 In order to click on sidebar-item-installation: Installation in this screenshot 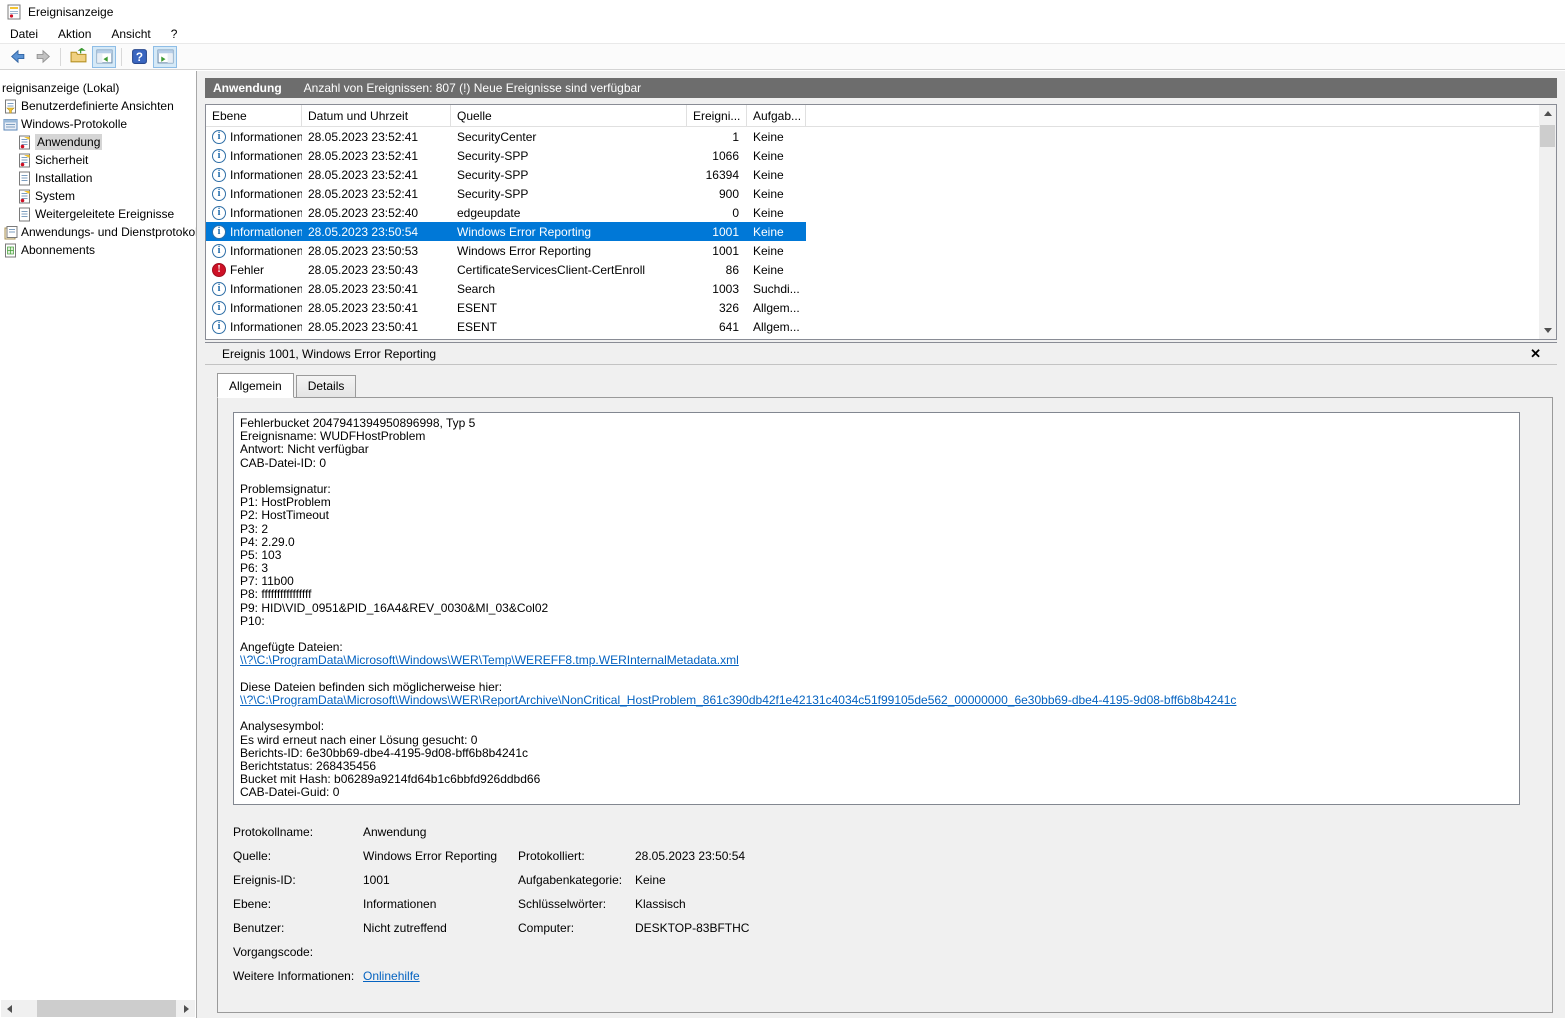, I will do `click(98, 178)`.